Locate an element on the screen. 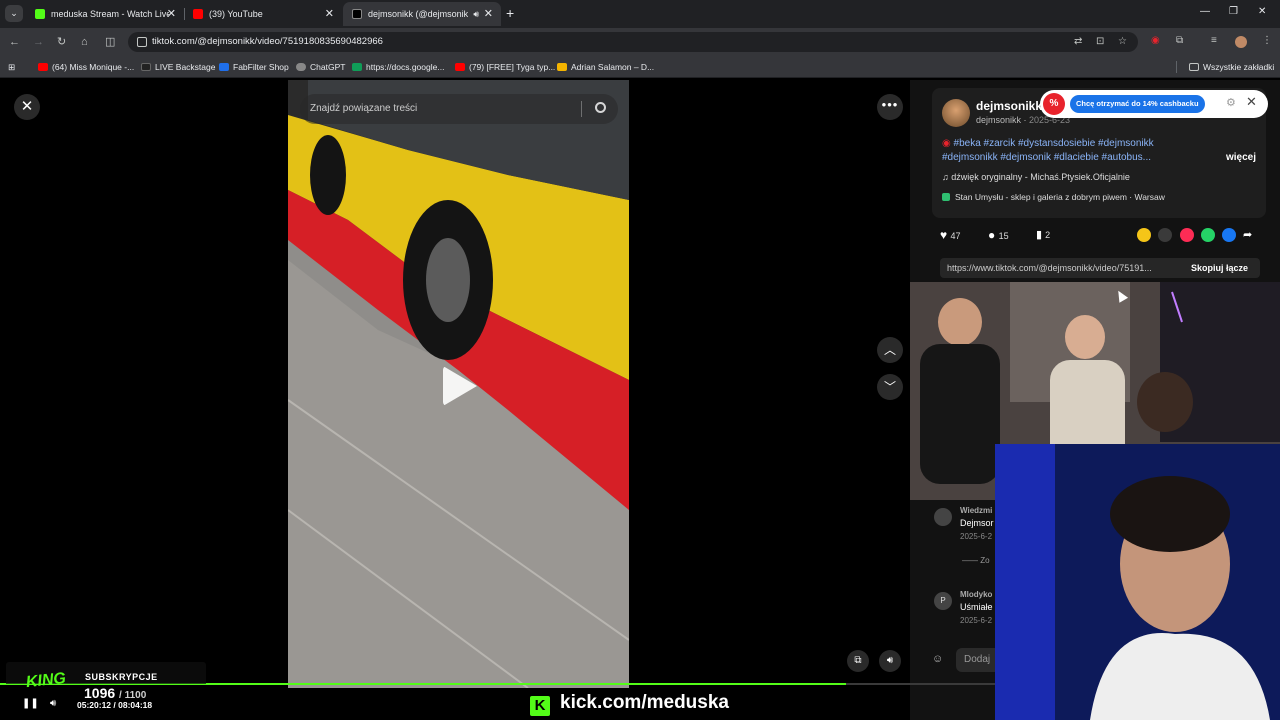  bookmark-item: FabFilter Shop is located at coordinates (254, 67).